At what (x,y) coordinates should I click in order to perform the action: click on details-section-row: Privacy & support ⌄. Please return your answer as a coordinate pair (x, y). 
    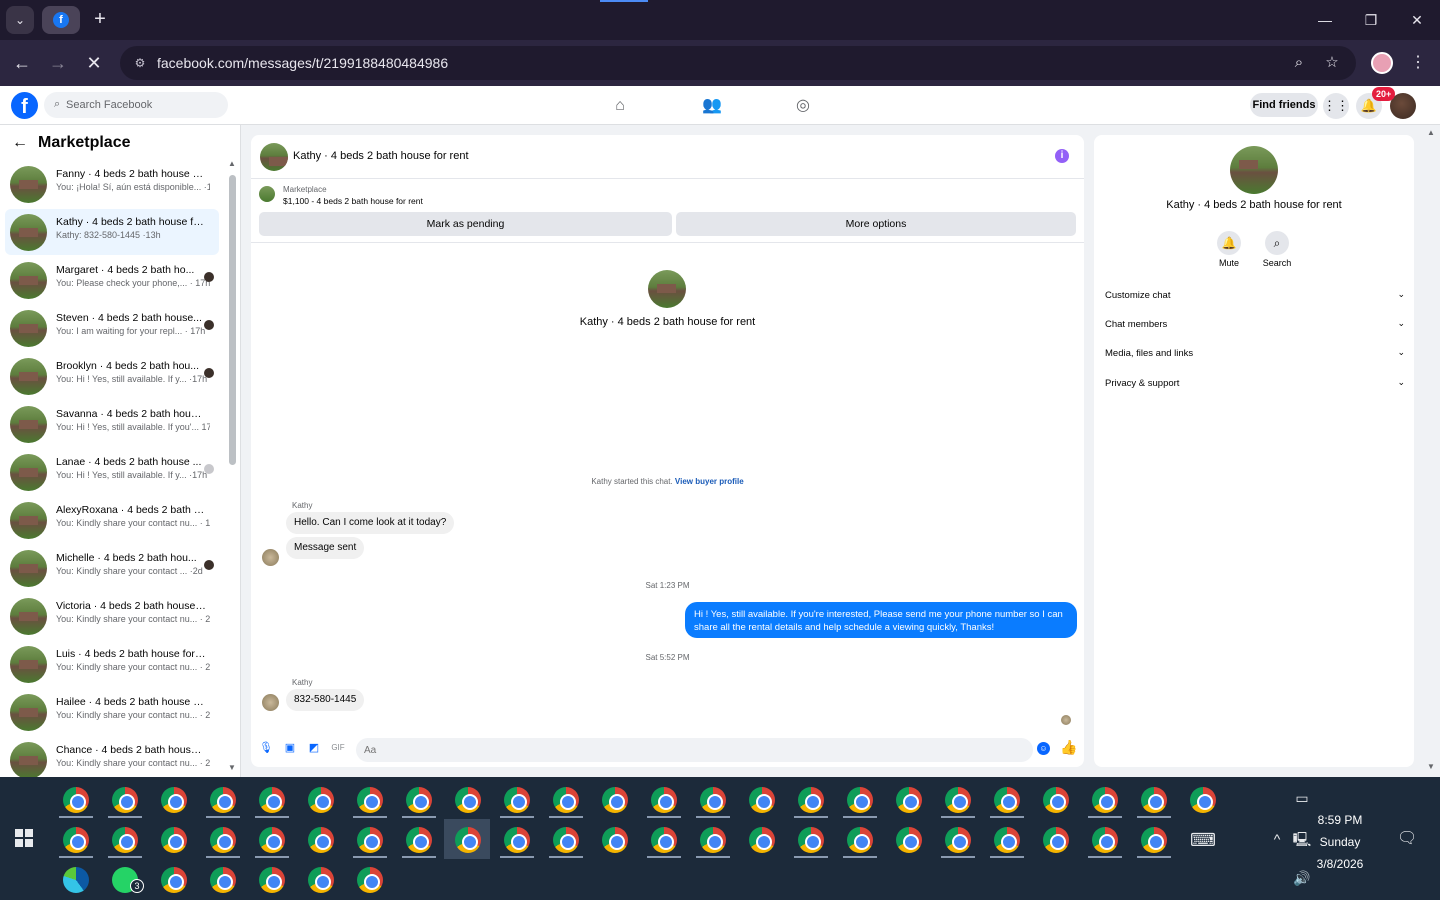
    Looking at the image, I should click on (1255, 384).